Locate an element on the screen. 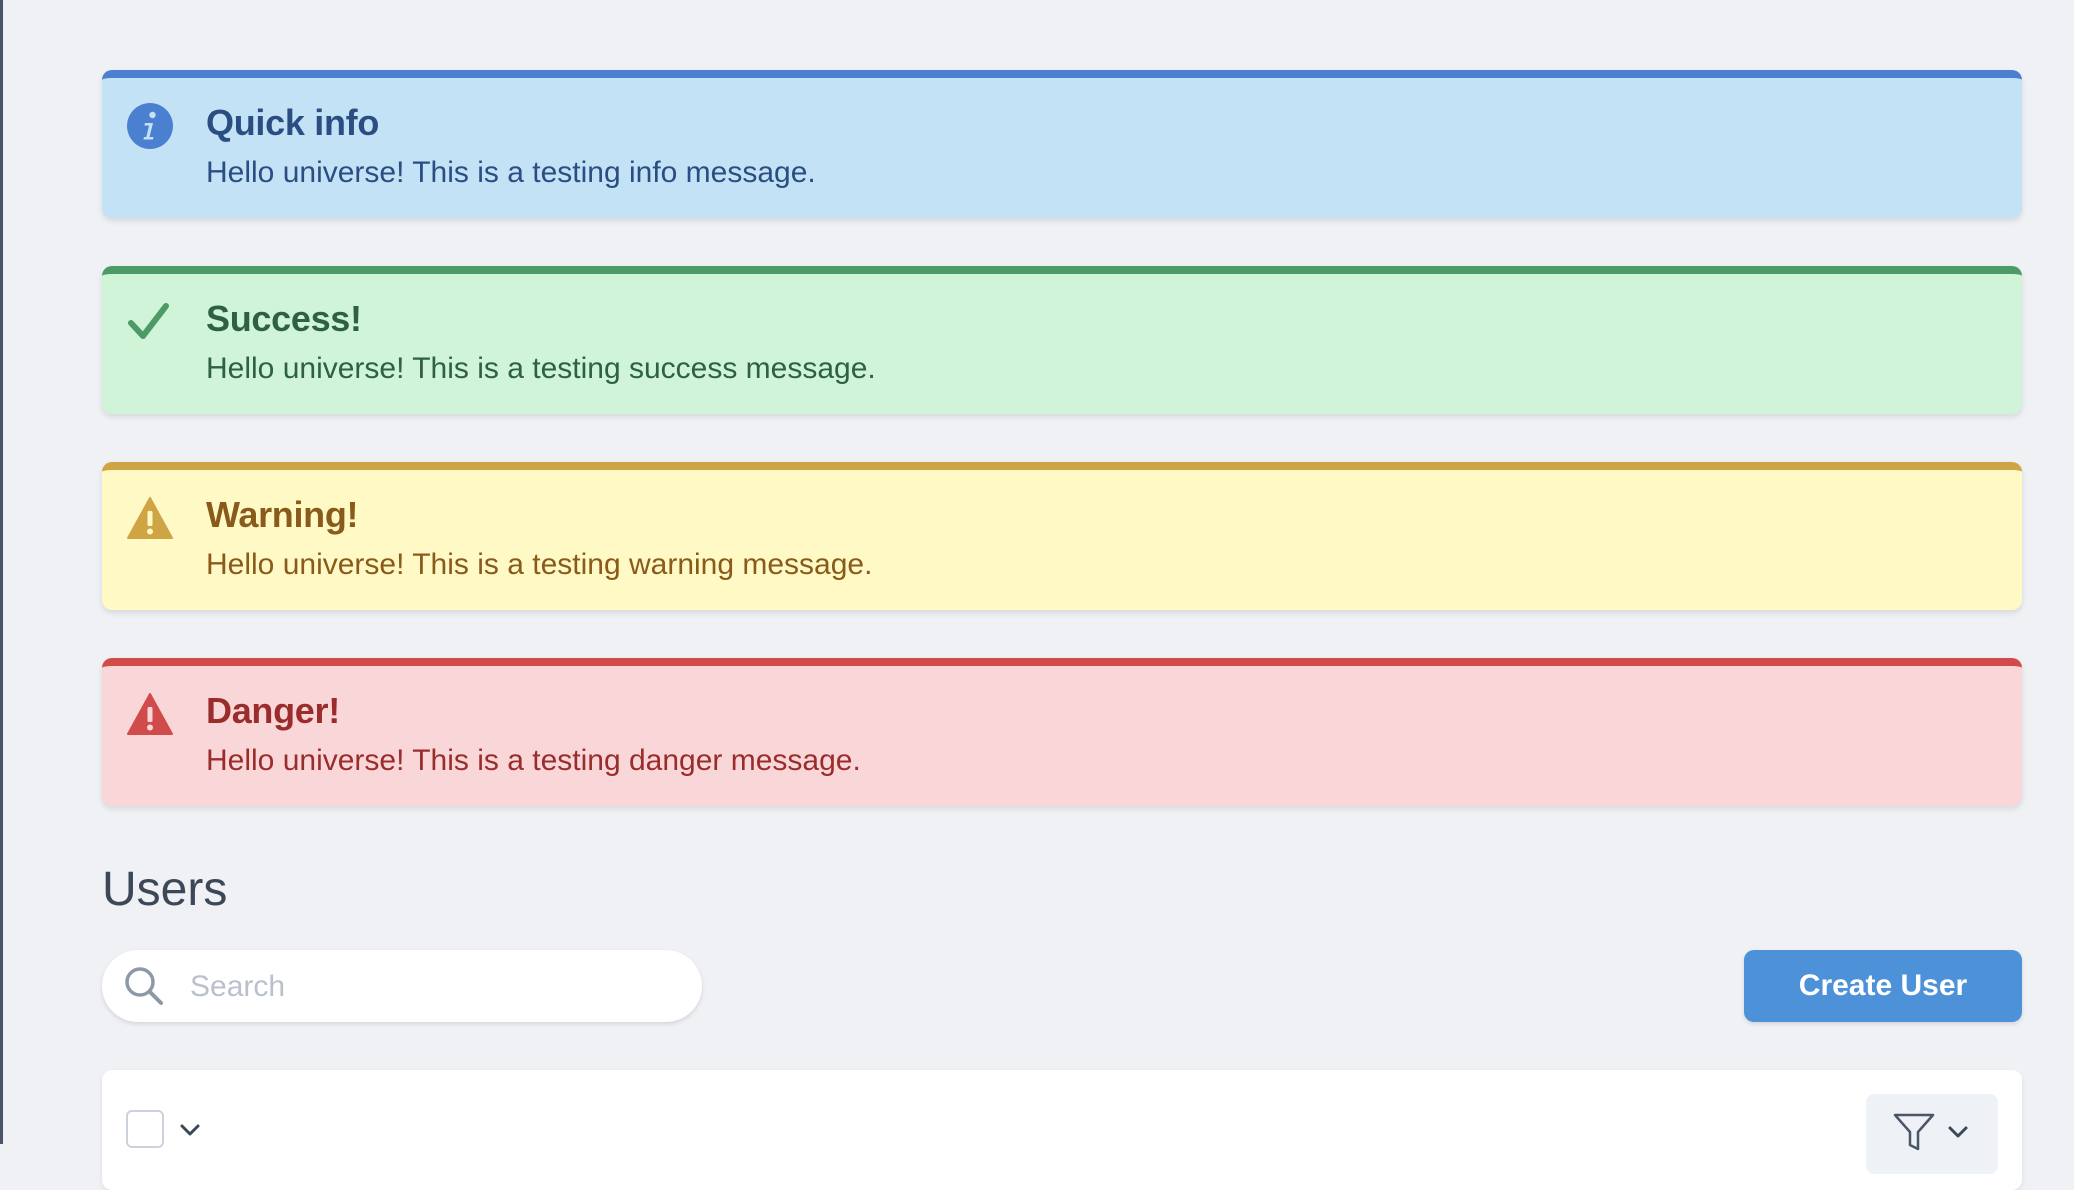 Image resolution: width=2074 pixels, height=1190 pixels. funnel-icon is located at coordinates (1914, 1132).